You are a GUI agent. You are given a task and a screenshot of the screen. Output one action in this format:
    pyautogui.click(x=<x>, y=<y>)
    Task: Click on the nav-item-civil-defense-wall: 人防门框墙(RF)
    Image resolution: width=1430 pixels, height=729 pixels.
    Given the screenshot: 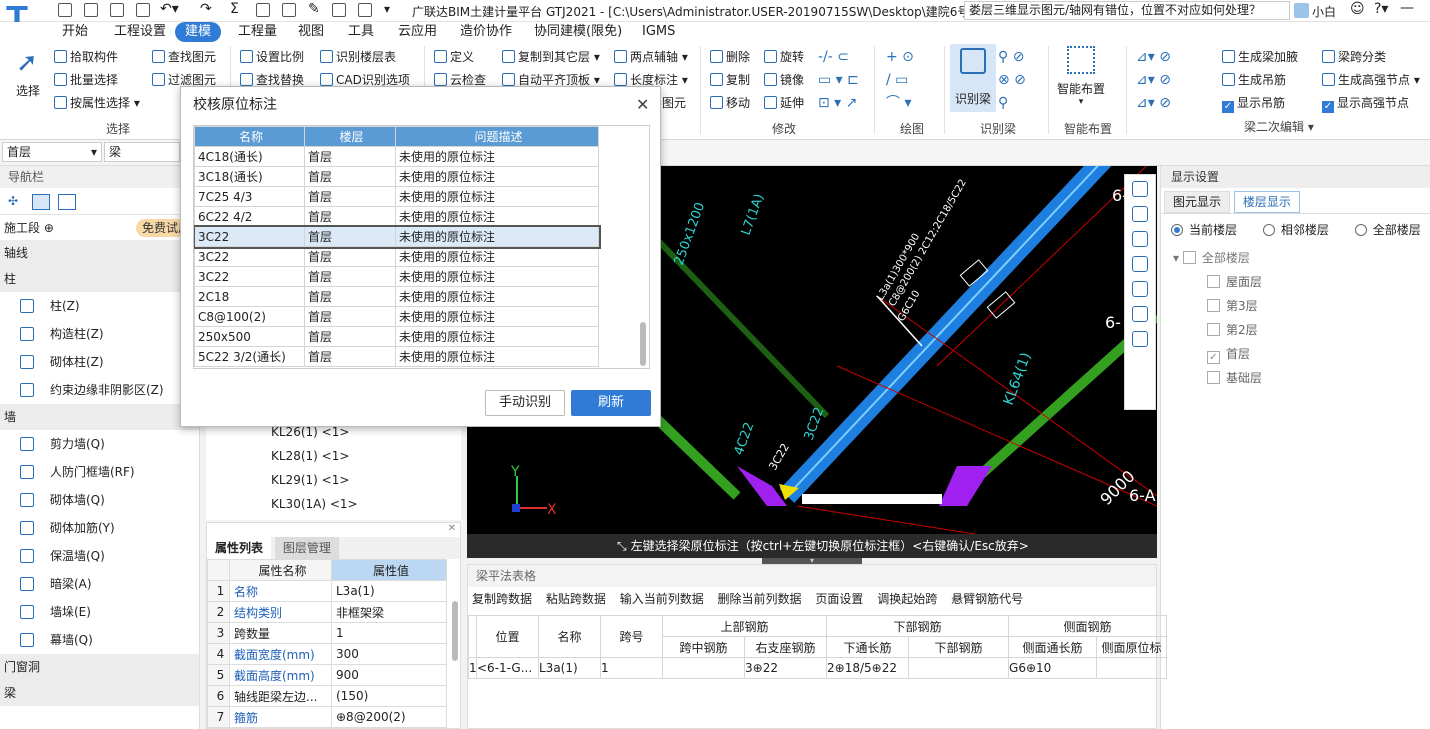 What is the action you would take?
    pyautogui.click(x=99, y=472)
    